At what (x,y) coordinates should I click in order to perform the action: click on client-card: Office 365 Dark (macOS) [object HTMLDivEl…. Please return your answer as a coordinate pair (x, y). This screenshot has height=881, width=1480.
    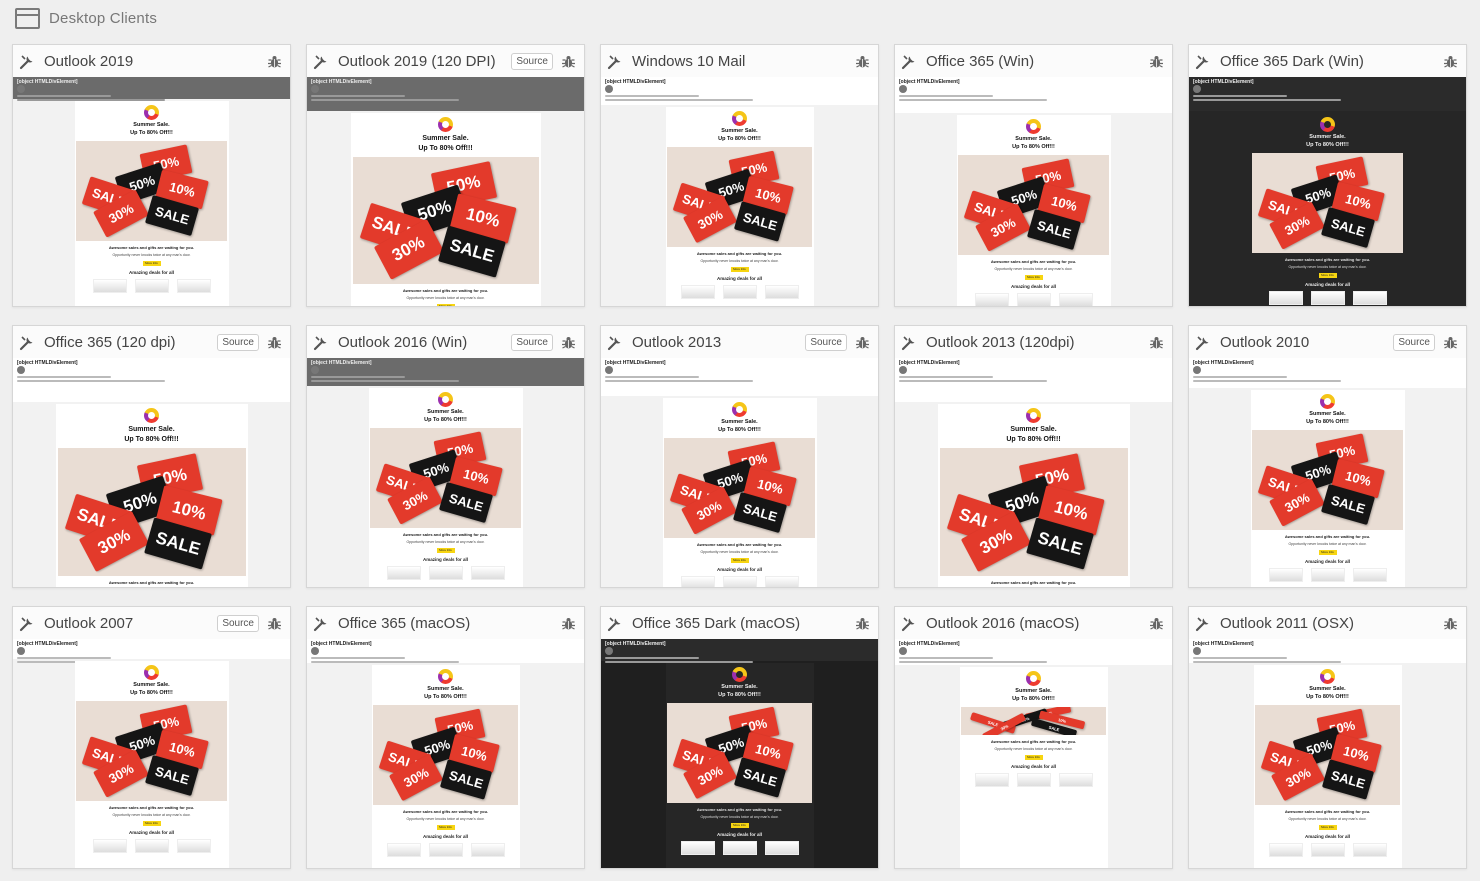
    Looking at the image, I should click on (739, 737).